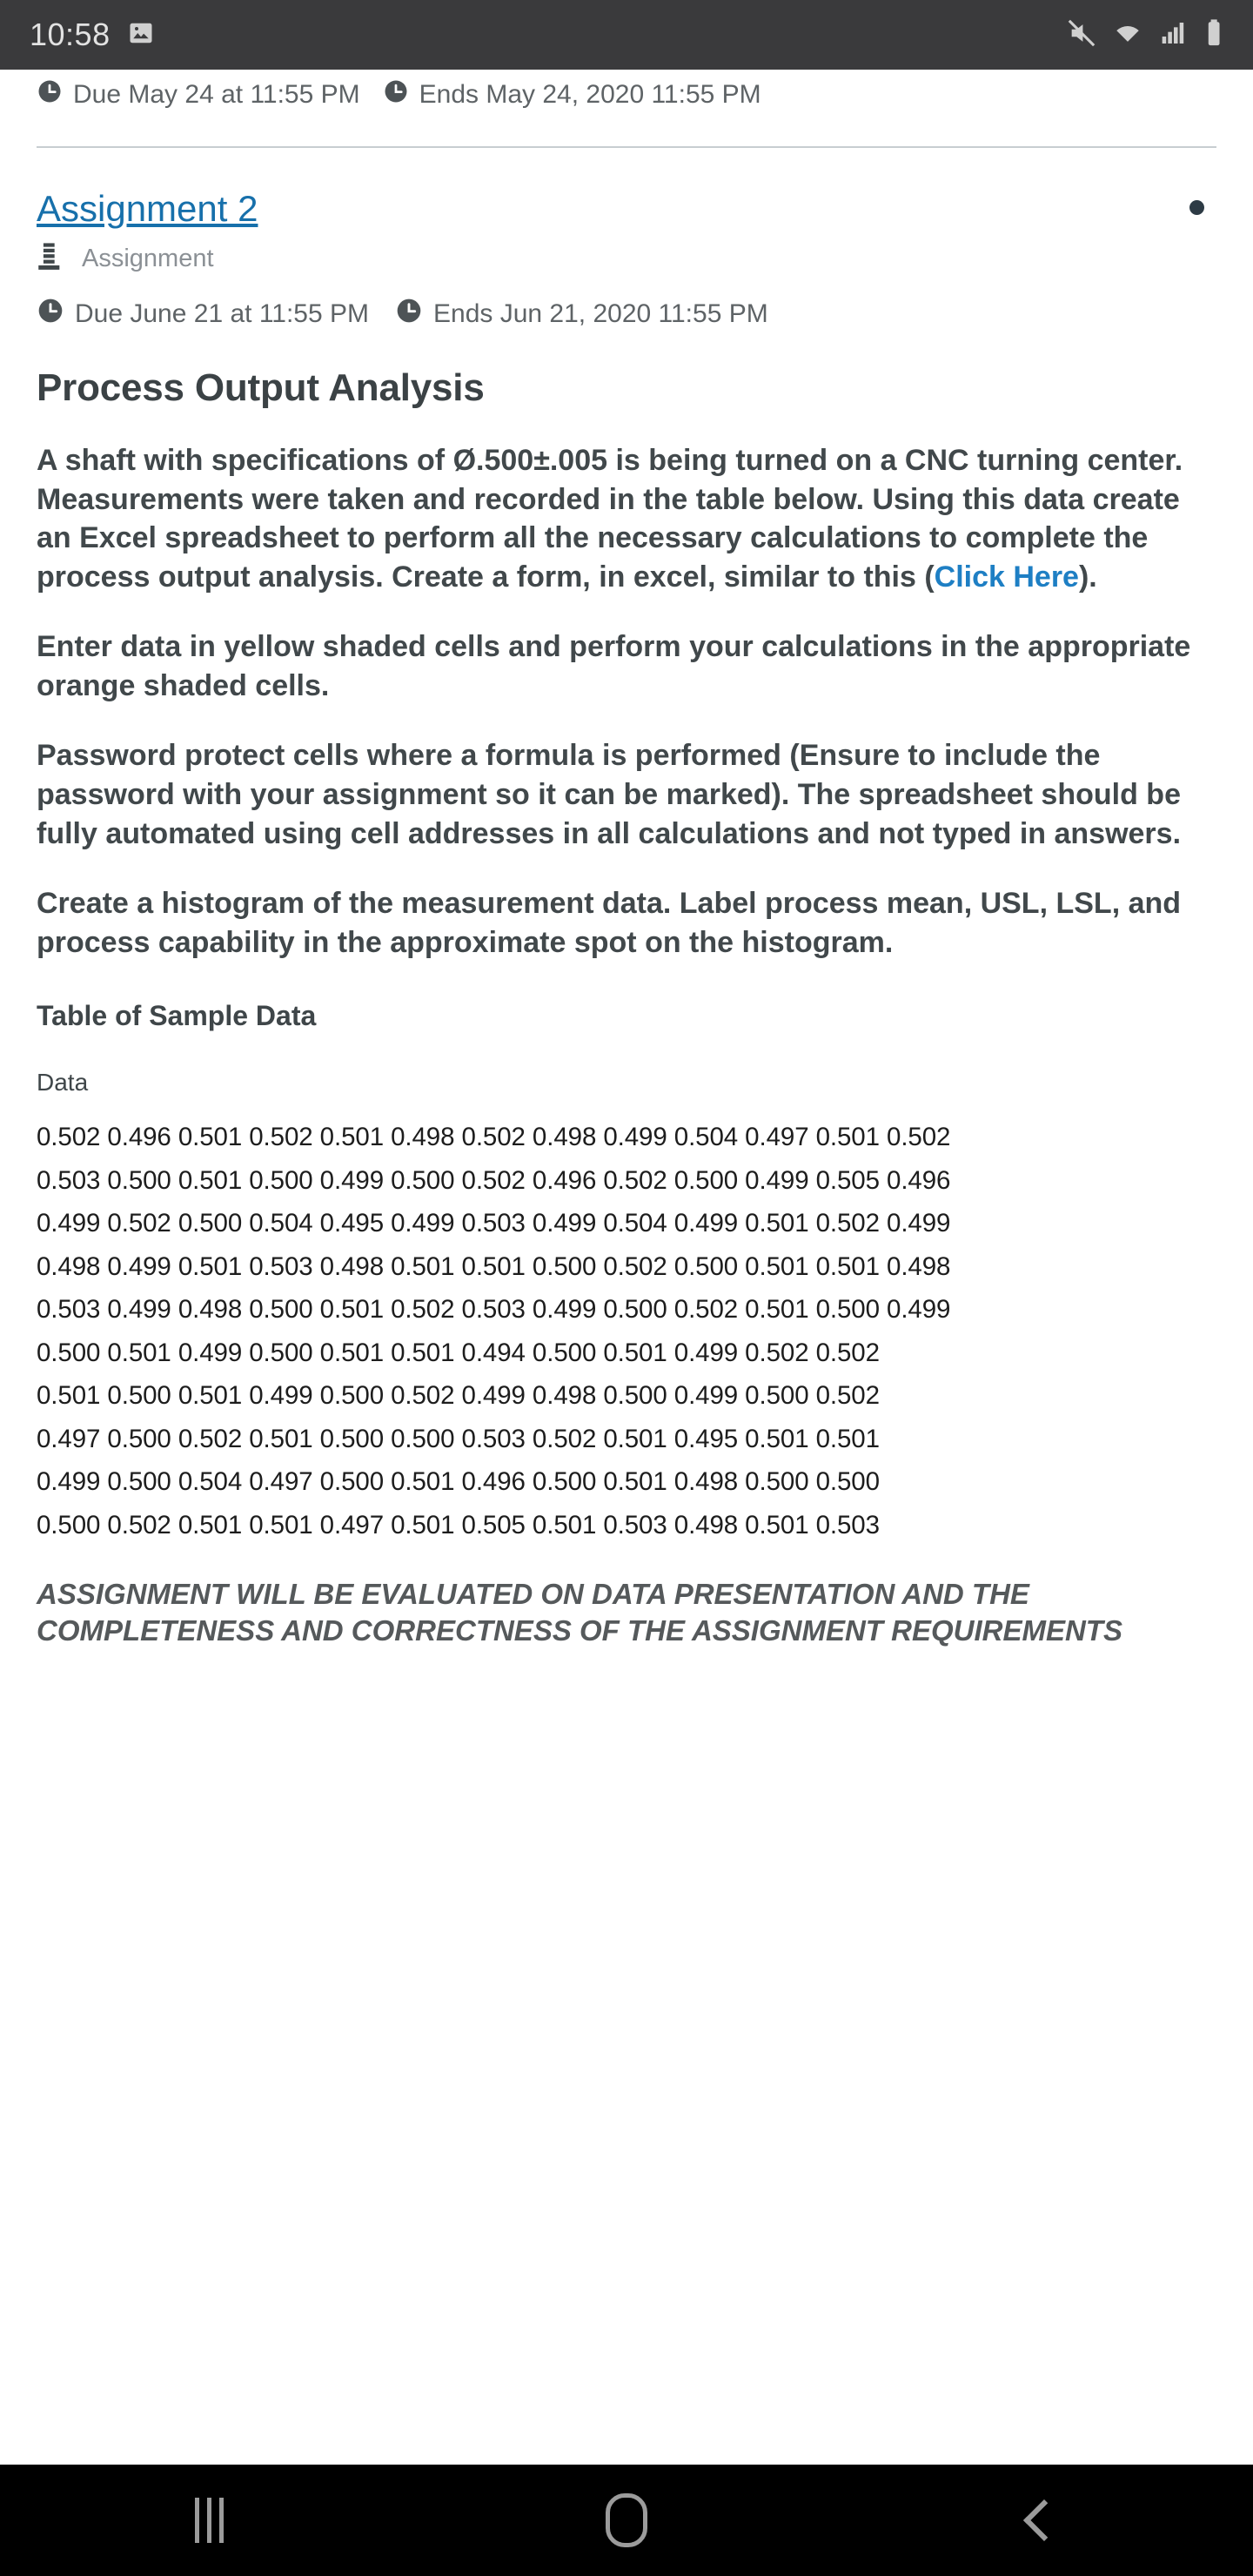 Image resolution: width=1253 pixels, height=2576 pixels. I want to click on status-clock: 10:58, so click(70, 34).